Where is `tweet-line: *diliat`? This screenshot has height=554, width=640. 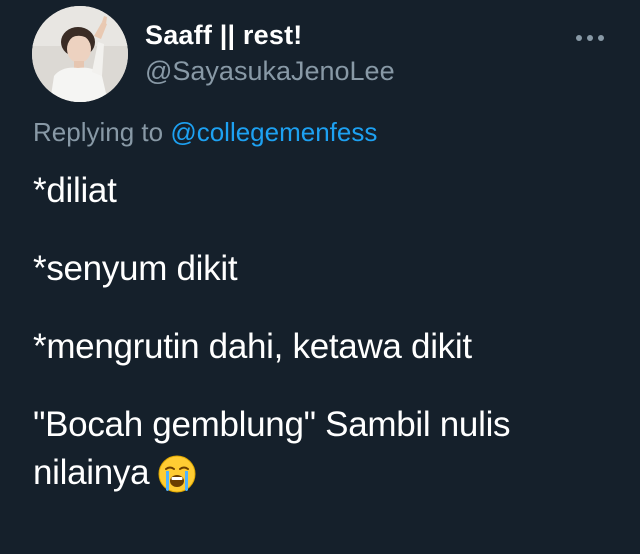
tweet-line: *diliat is located at coordinates (75, 190).